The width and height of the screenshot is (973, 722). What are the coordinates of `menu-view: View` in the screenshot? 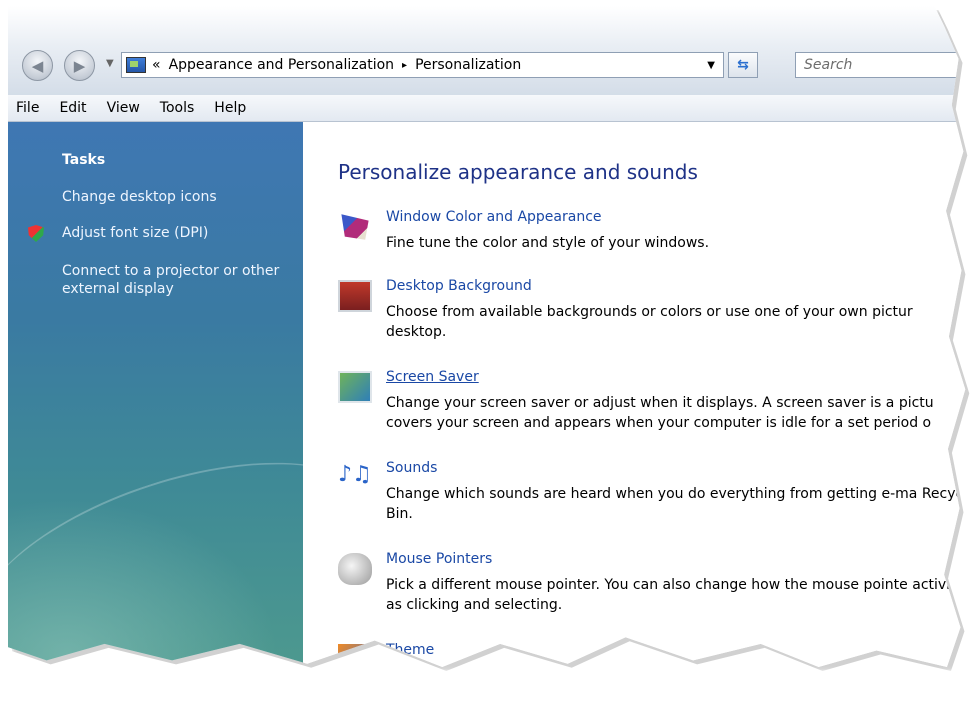 It's located at (123, 108).